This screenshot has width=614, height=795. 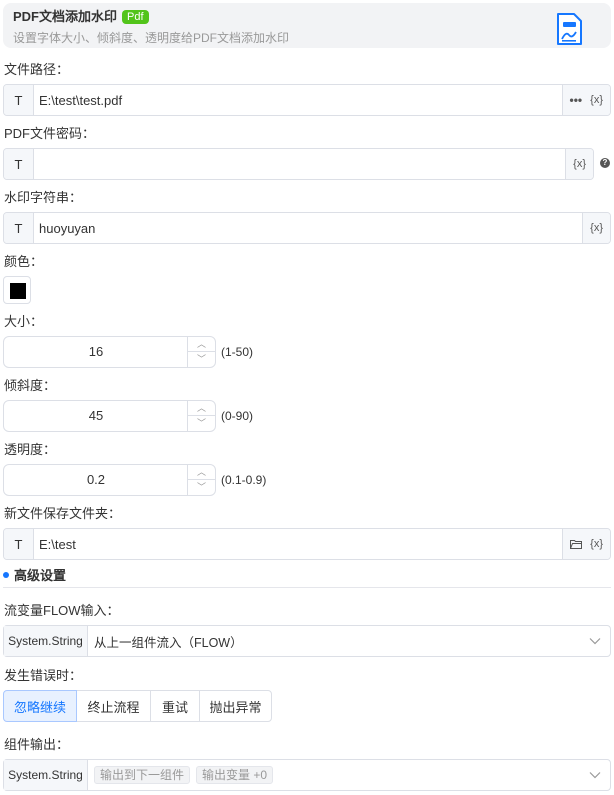 I want to click on save-folder-label: 新文件保存文件夹：, so click(x=63, y=513).